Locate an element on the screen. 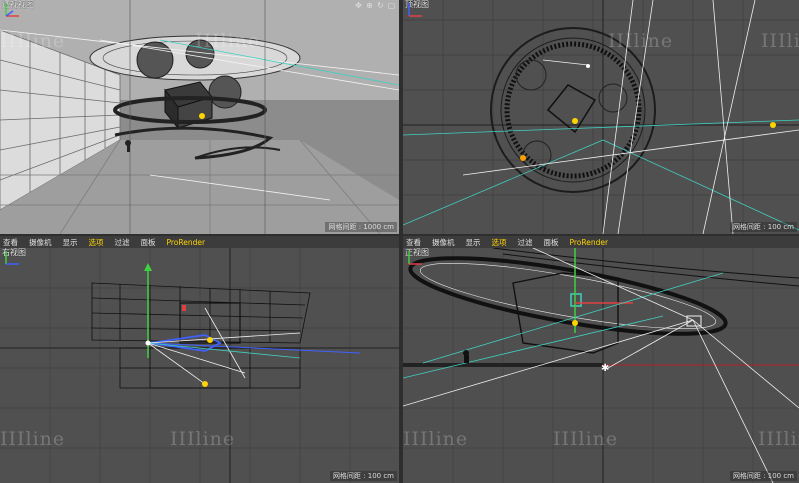 Image resolution: width=799 pixels, height=483 pixels. move-view-icon: ✥ is located at coordinates (358, 5).